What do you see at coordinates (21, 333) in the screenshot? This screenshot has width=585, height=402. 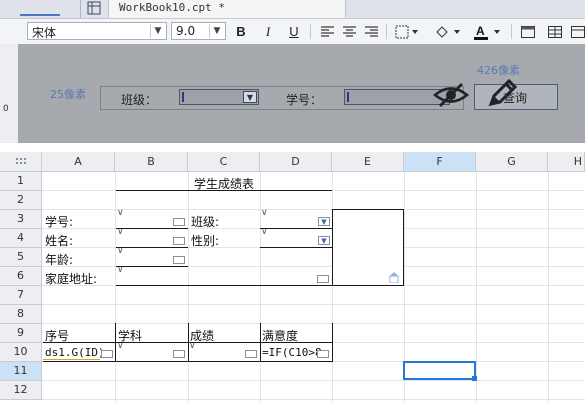 I see `row-header: 9` at bounding box center [21, 333].